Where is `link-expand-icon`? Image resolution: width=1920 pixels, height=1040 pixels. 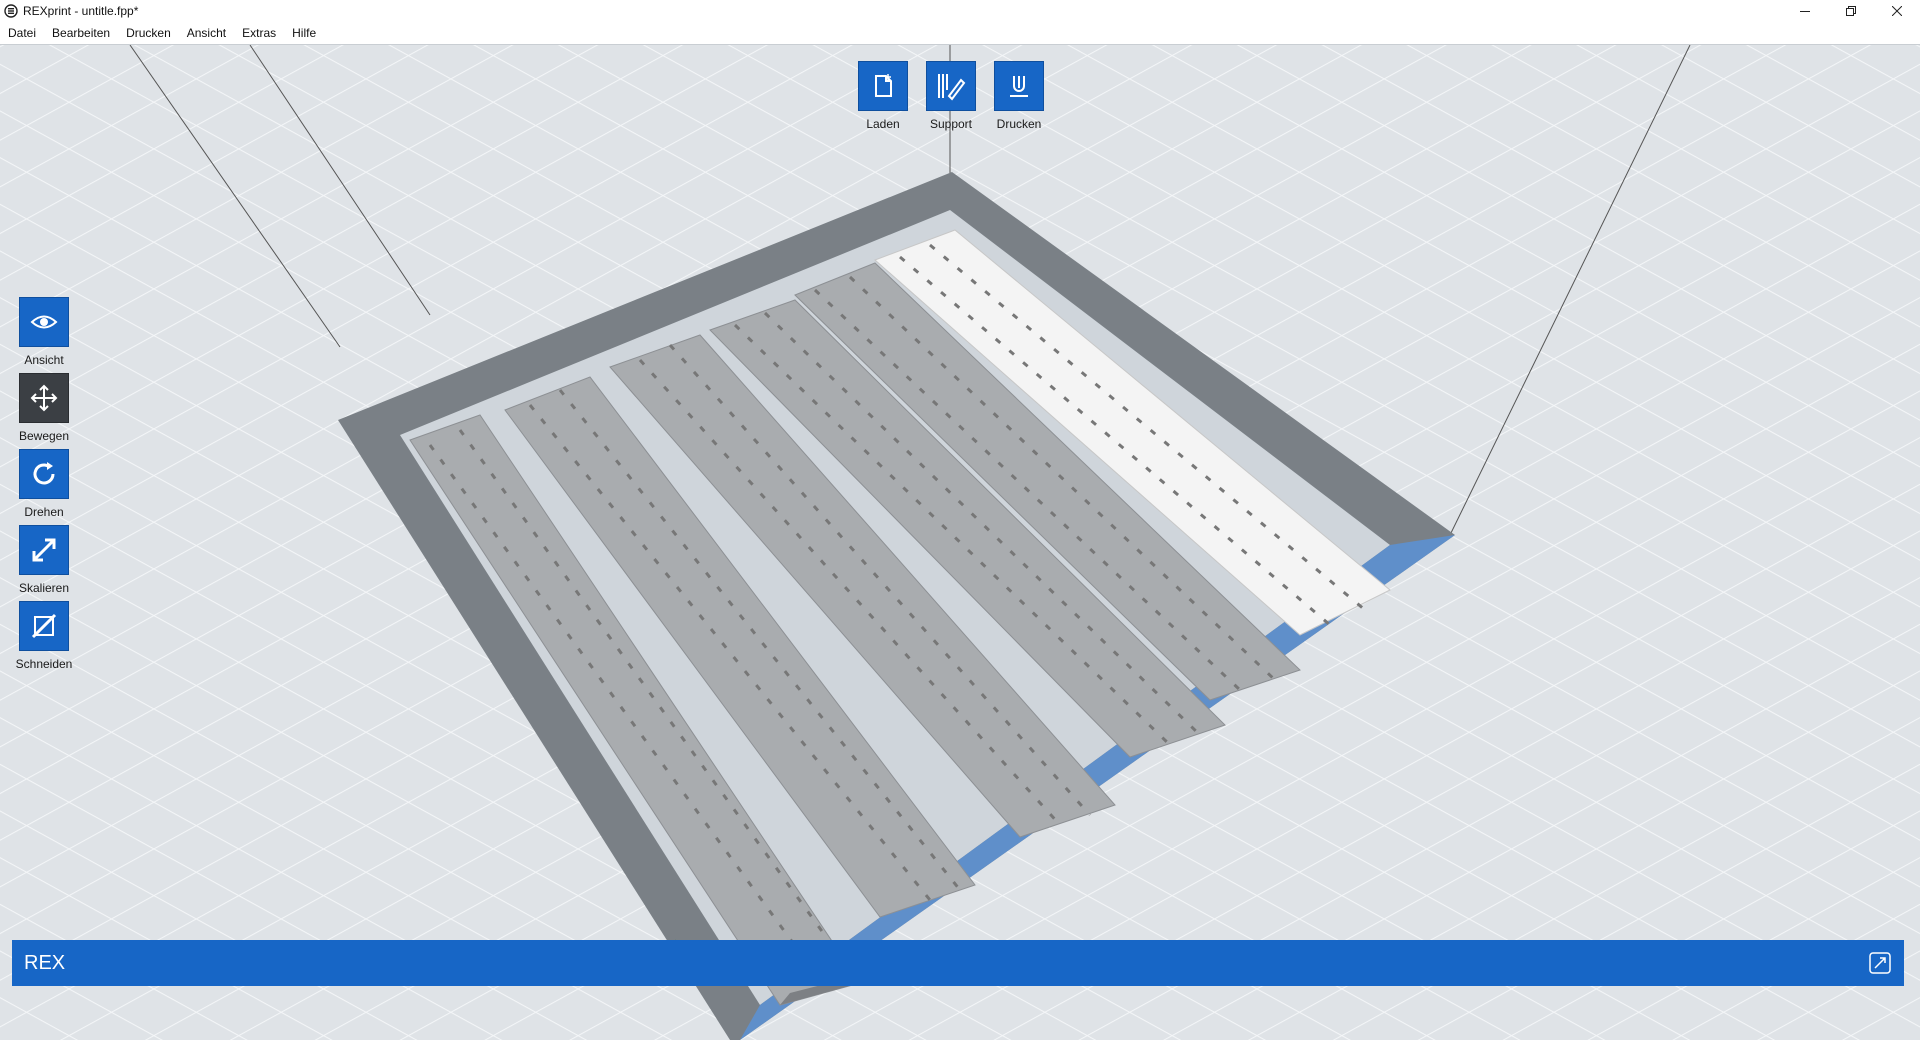
link-expand-icon is located at coordinates (1880, 963).